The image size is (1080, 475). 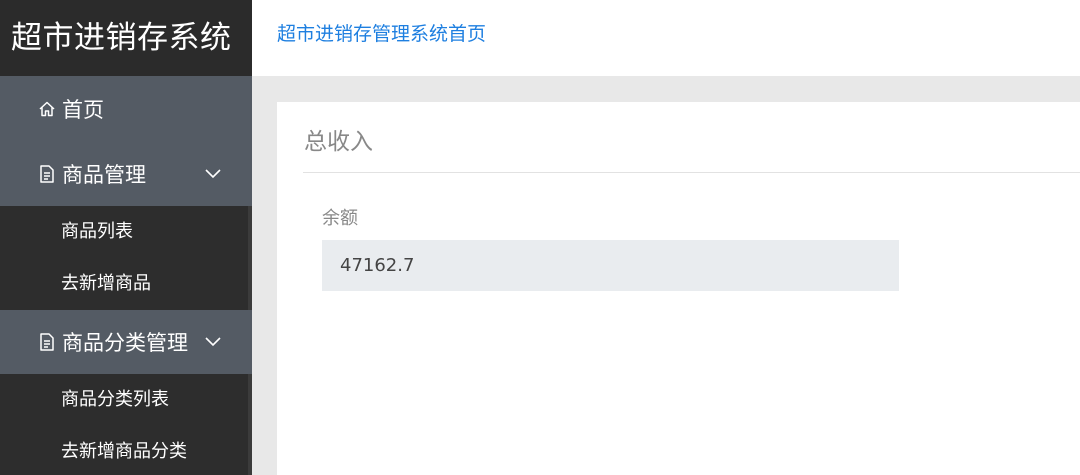 What do you see at coordinates (126, 38) in the screenshot?
I see `app-title: 超市进销存系统` at bounding box center [126, 38].